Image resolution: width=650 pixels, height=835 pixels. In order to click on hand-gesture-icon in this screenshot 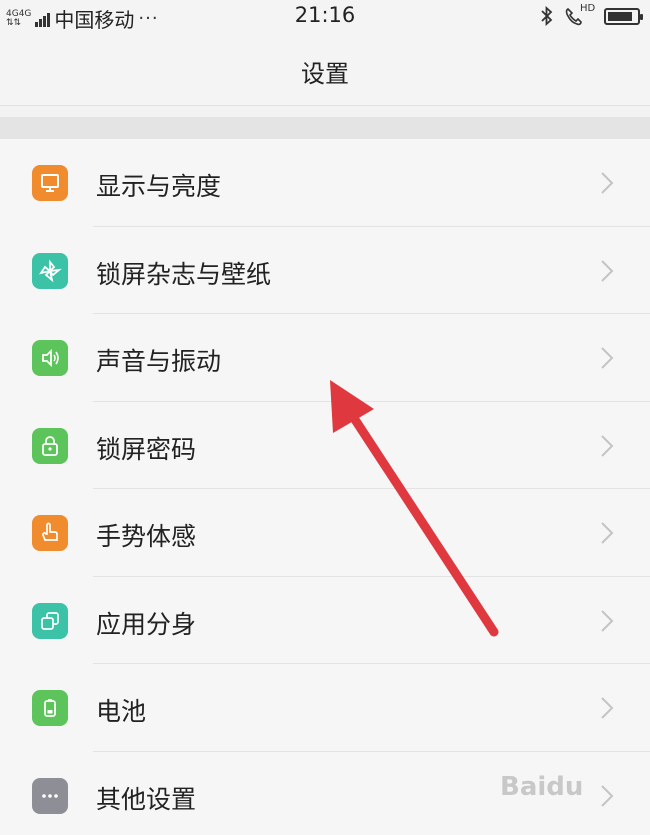, I will do `click(50, 533)`.